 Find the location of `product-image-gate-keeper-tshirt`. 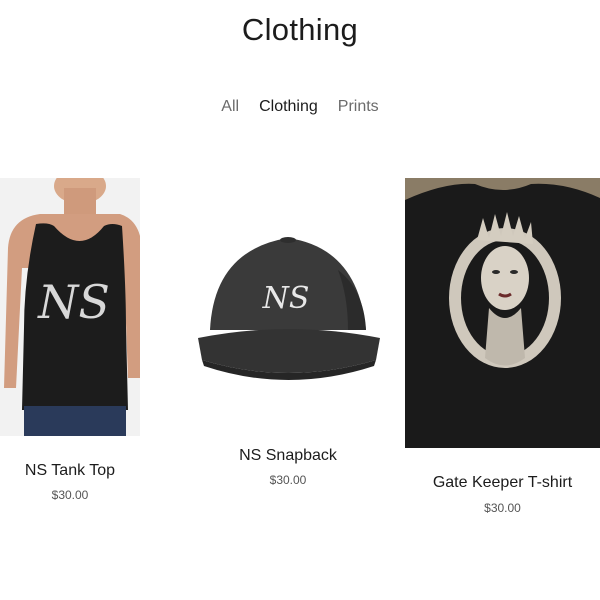

product-image-gate-keeper-tshirt is located at coordinates (502, 313).